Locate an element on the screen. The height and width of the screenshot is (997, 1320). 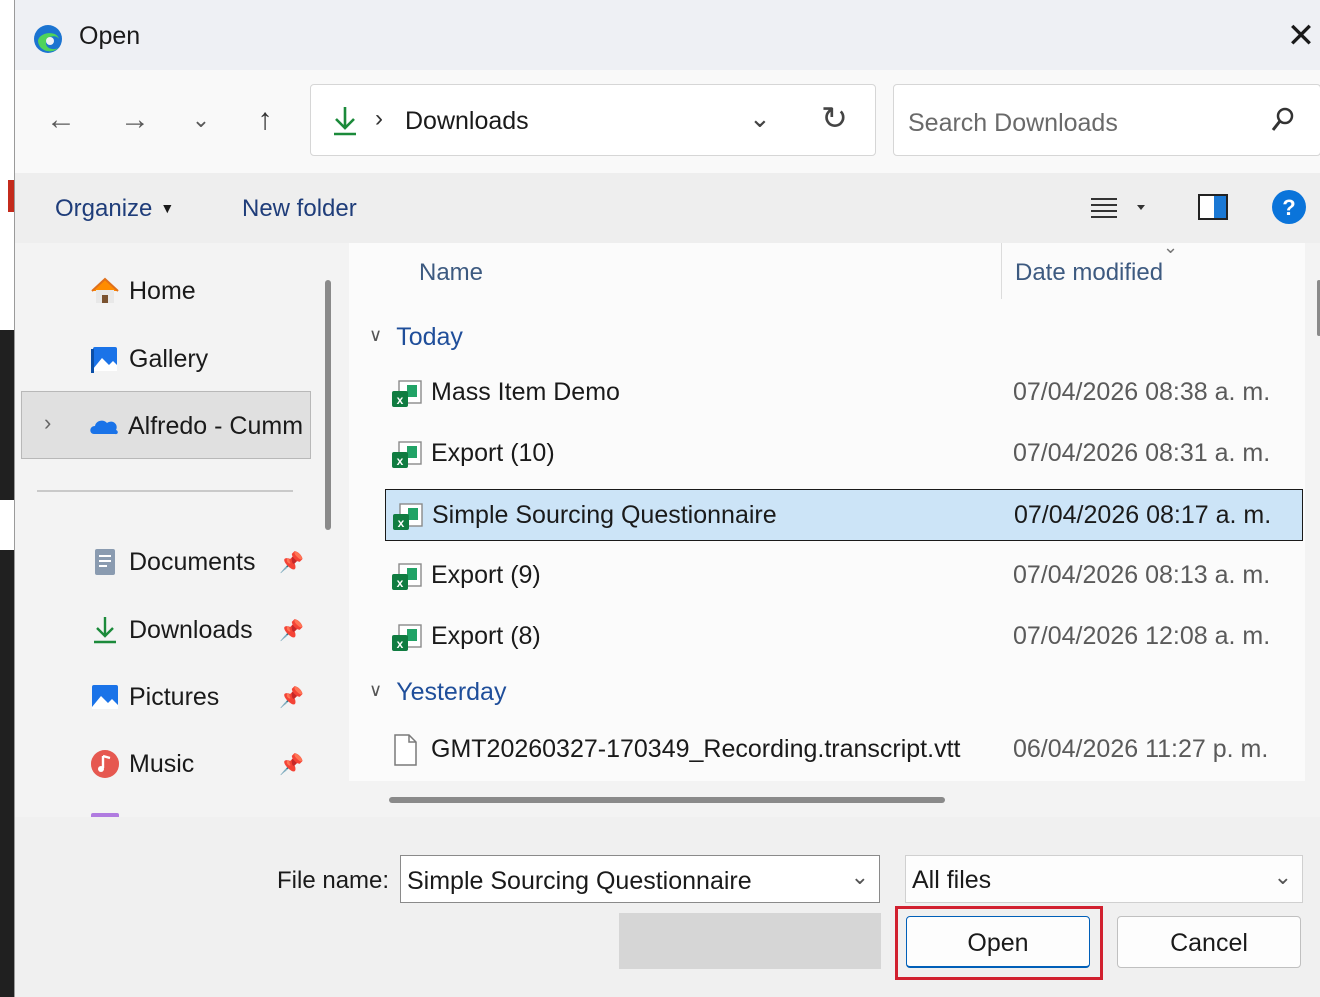
nav-item-label: Gallery is located at coordinates (169, 359).